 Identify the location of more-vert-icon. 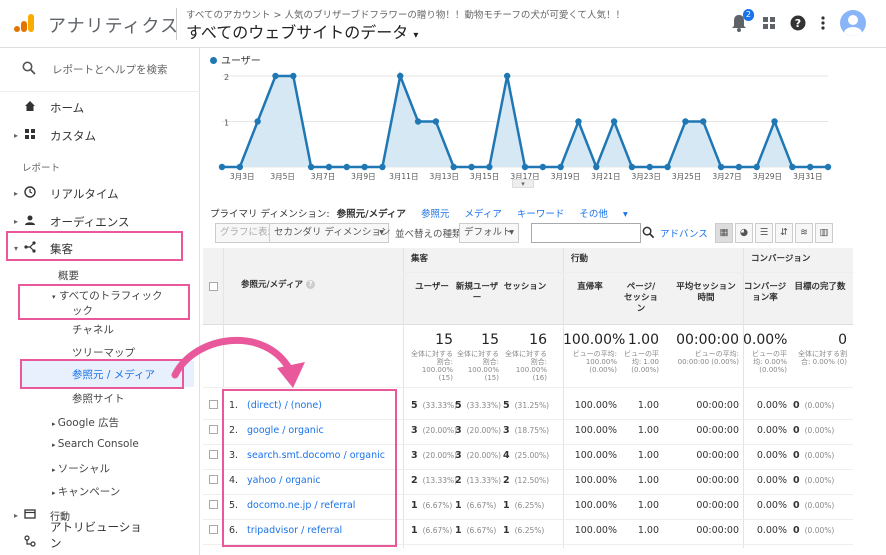
(823, 23).